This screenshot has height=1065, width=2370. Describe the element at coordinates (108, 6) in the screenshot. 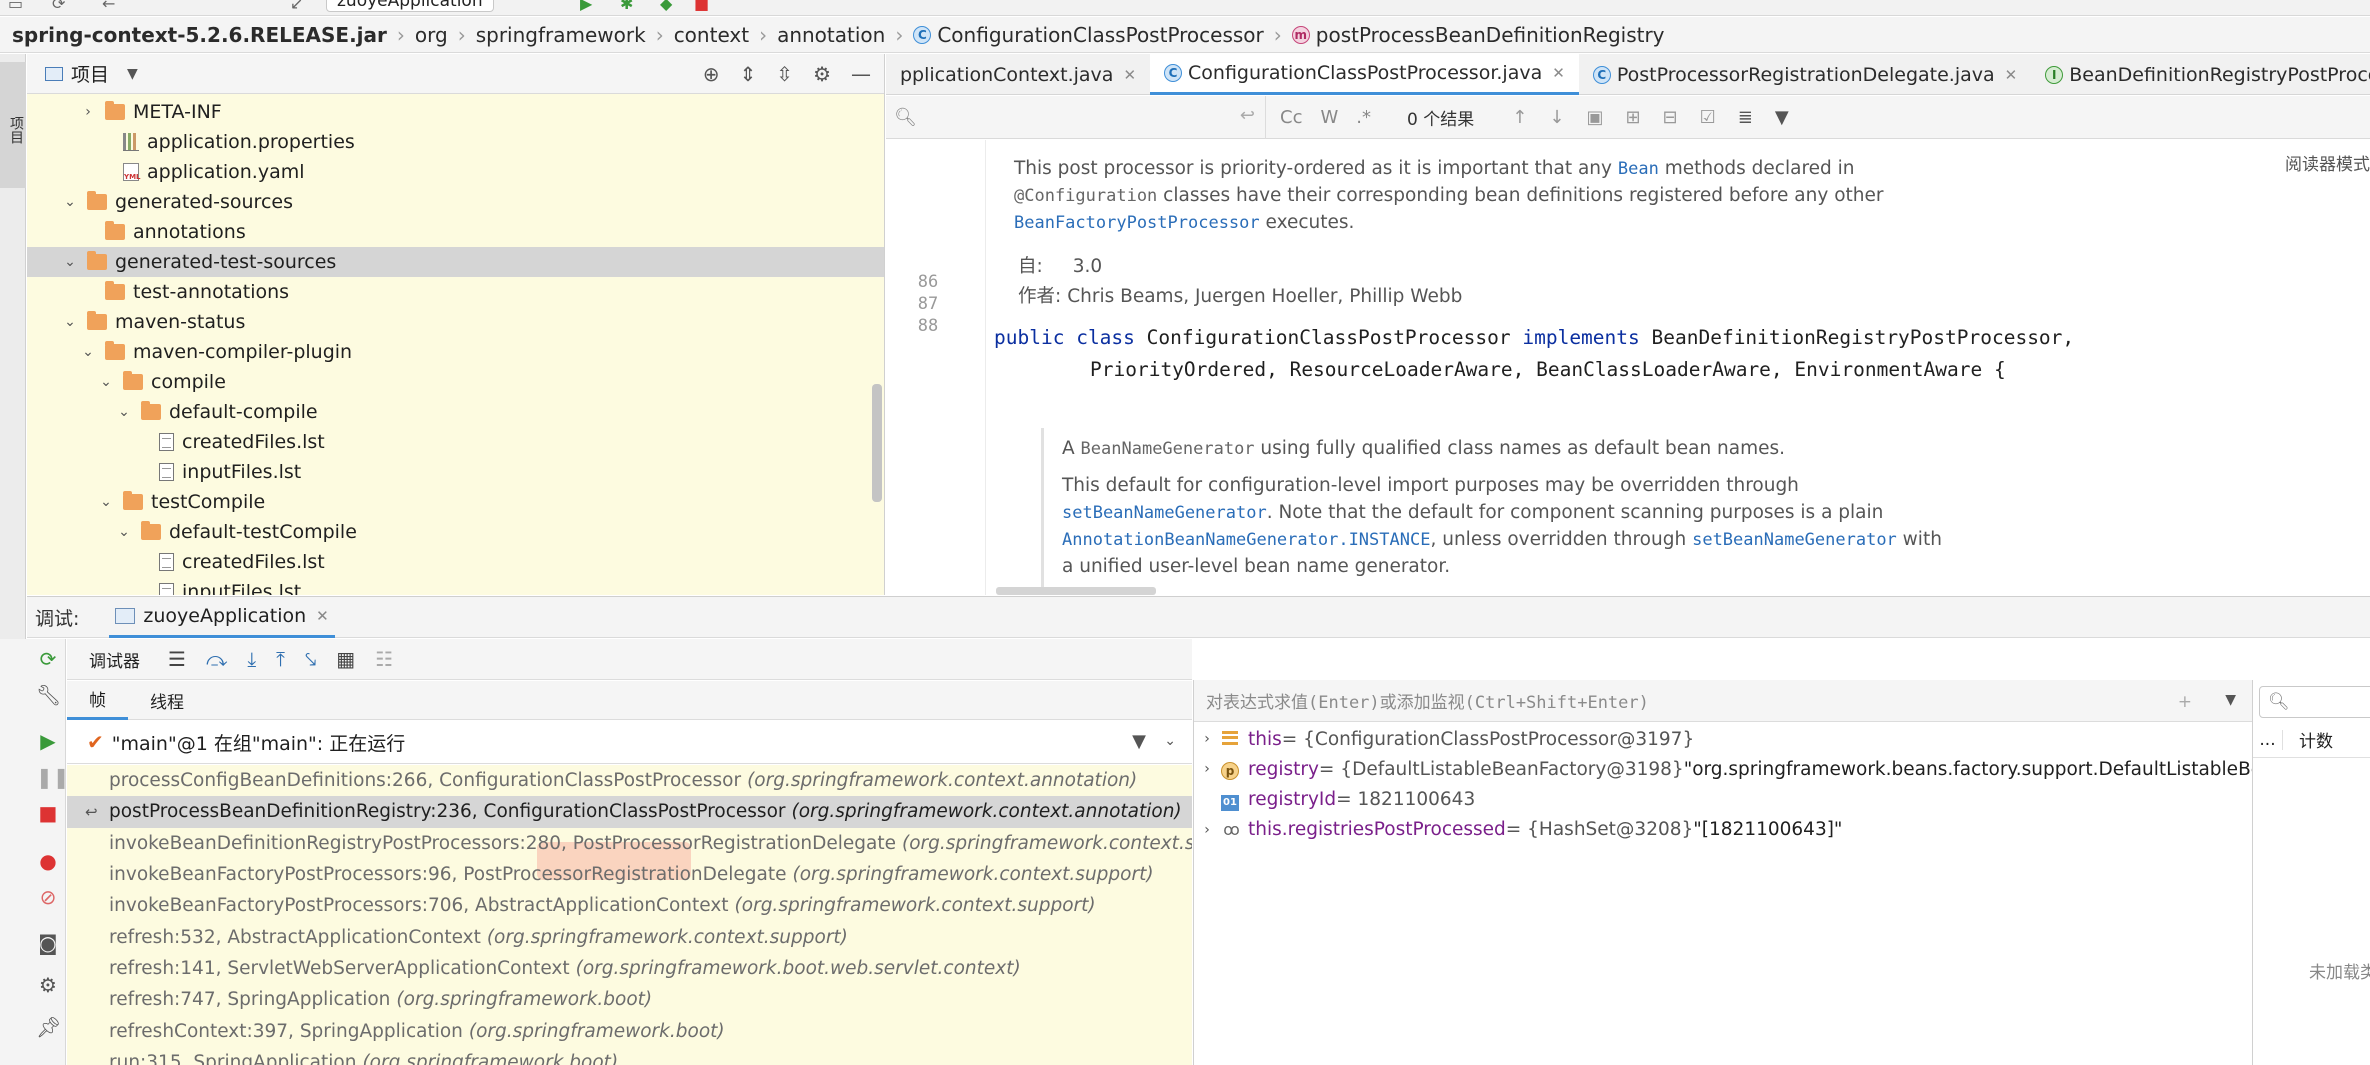

I see `back-icon: ←` at that location.